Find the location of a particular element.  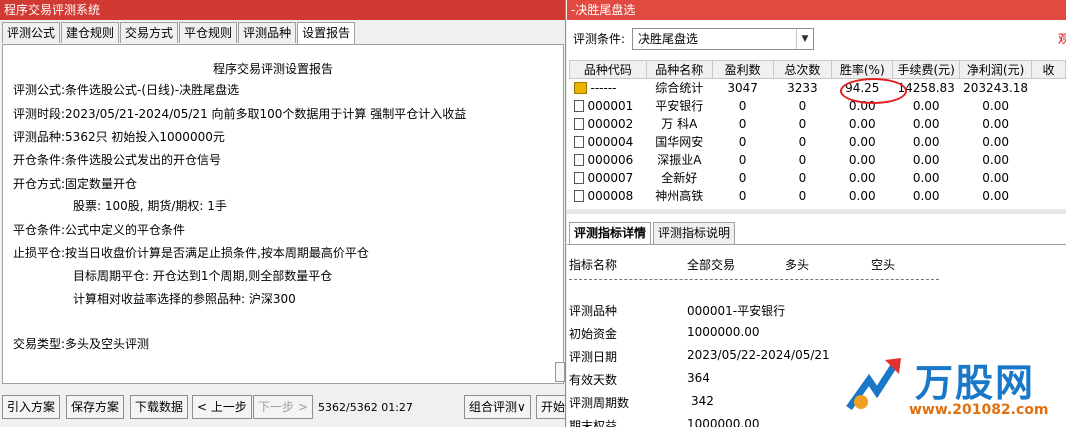

logo-arrow-icon is located at coordinates (873, 384).